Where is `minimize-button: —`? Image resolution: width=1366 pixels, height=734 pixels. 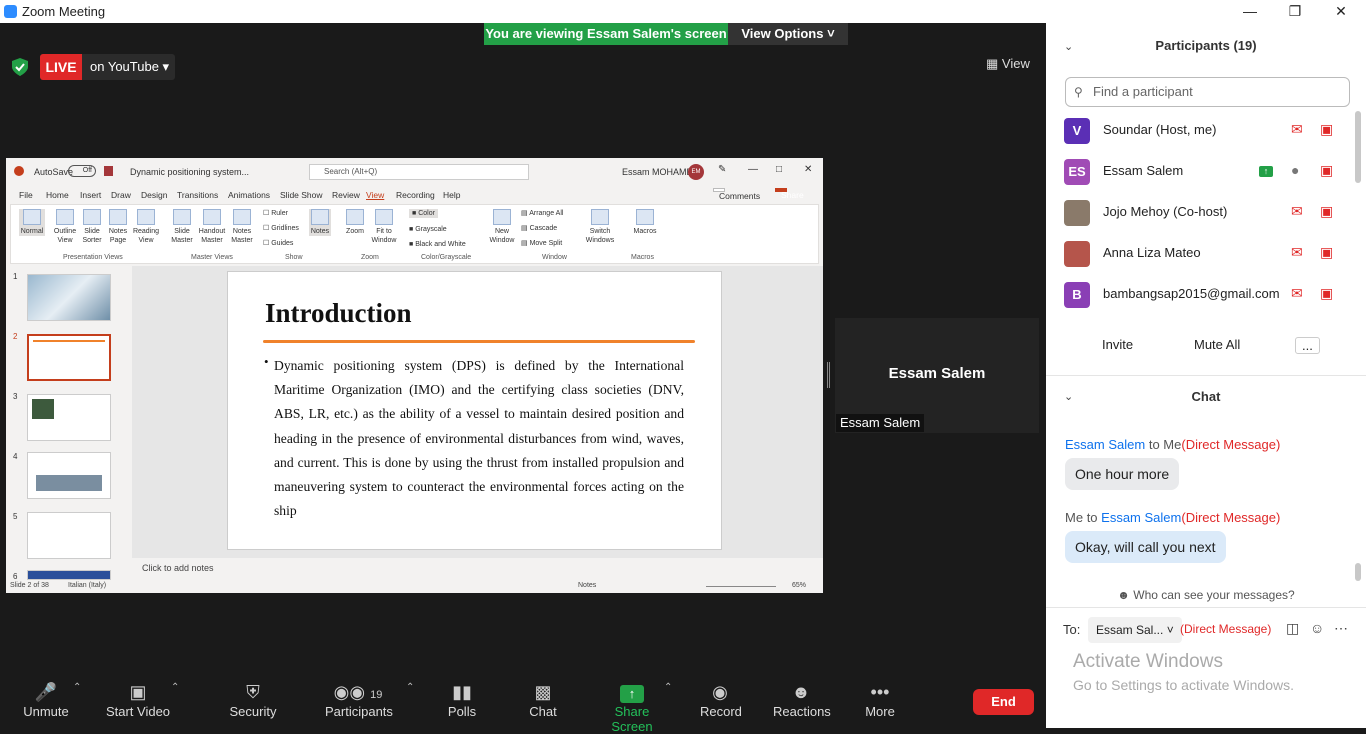
minimize-button: — is located at coordinates (1250, 11).